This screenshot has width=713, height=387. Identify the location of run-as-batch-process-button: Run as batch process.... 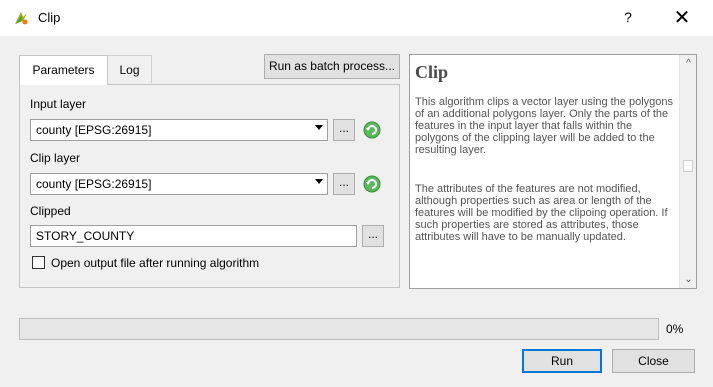
(332, 66).